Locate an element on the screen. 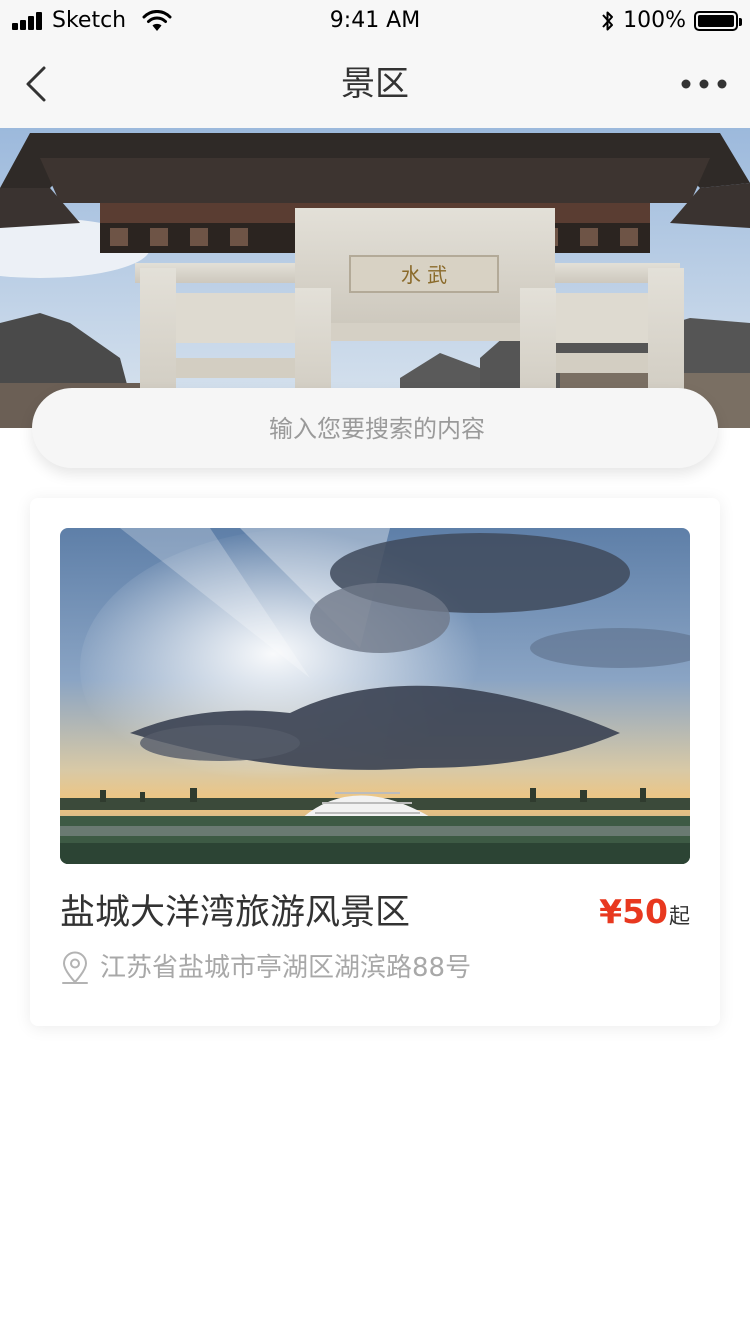 The image size is (750, 1334). status-right: 100% is located at coordinates (671, 21).